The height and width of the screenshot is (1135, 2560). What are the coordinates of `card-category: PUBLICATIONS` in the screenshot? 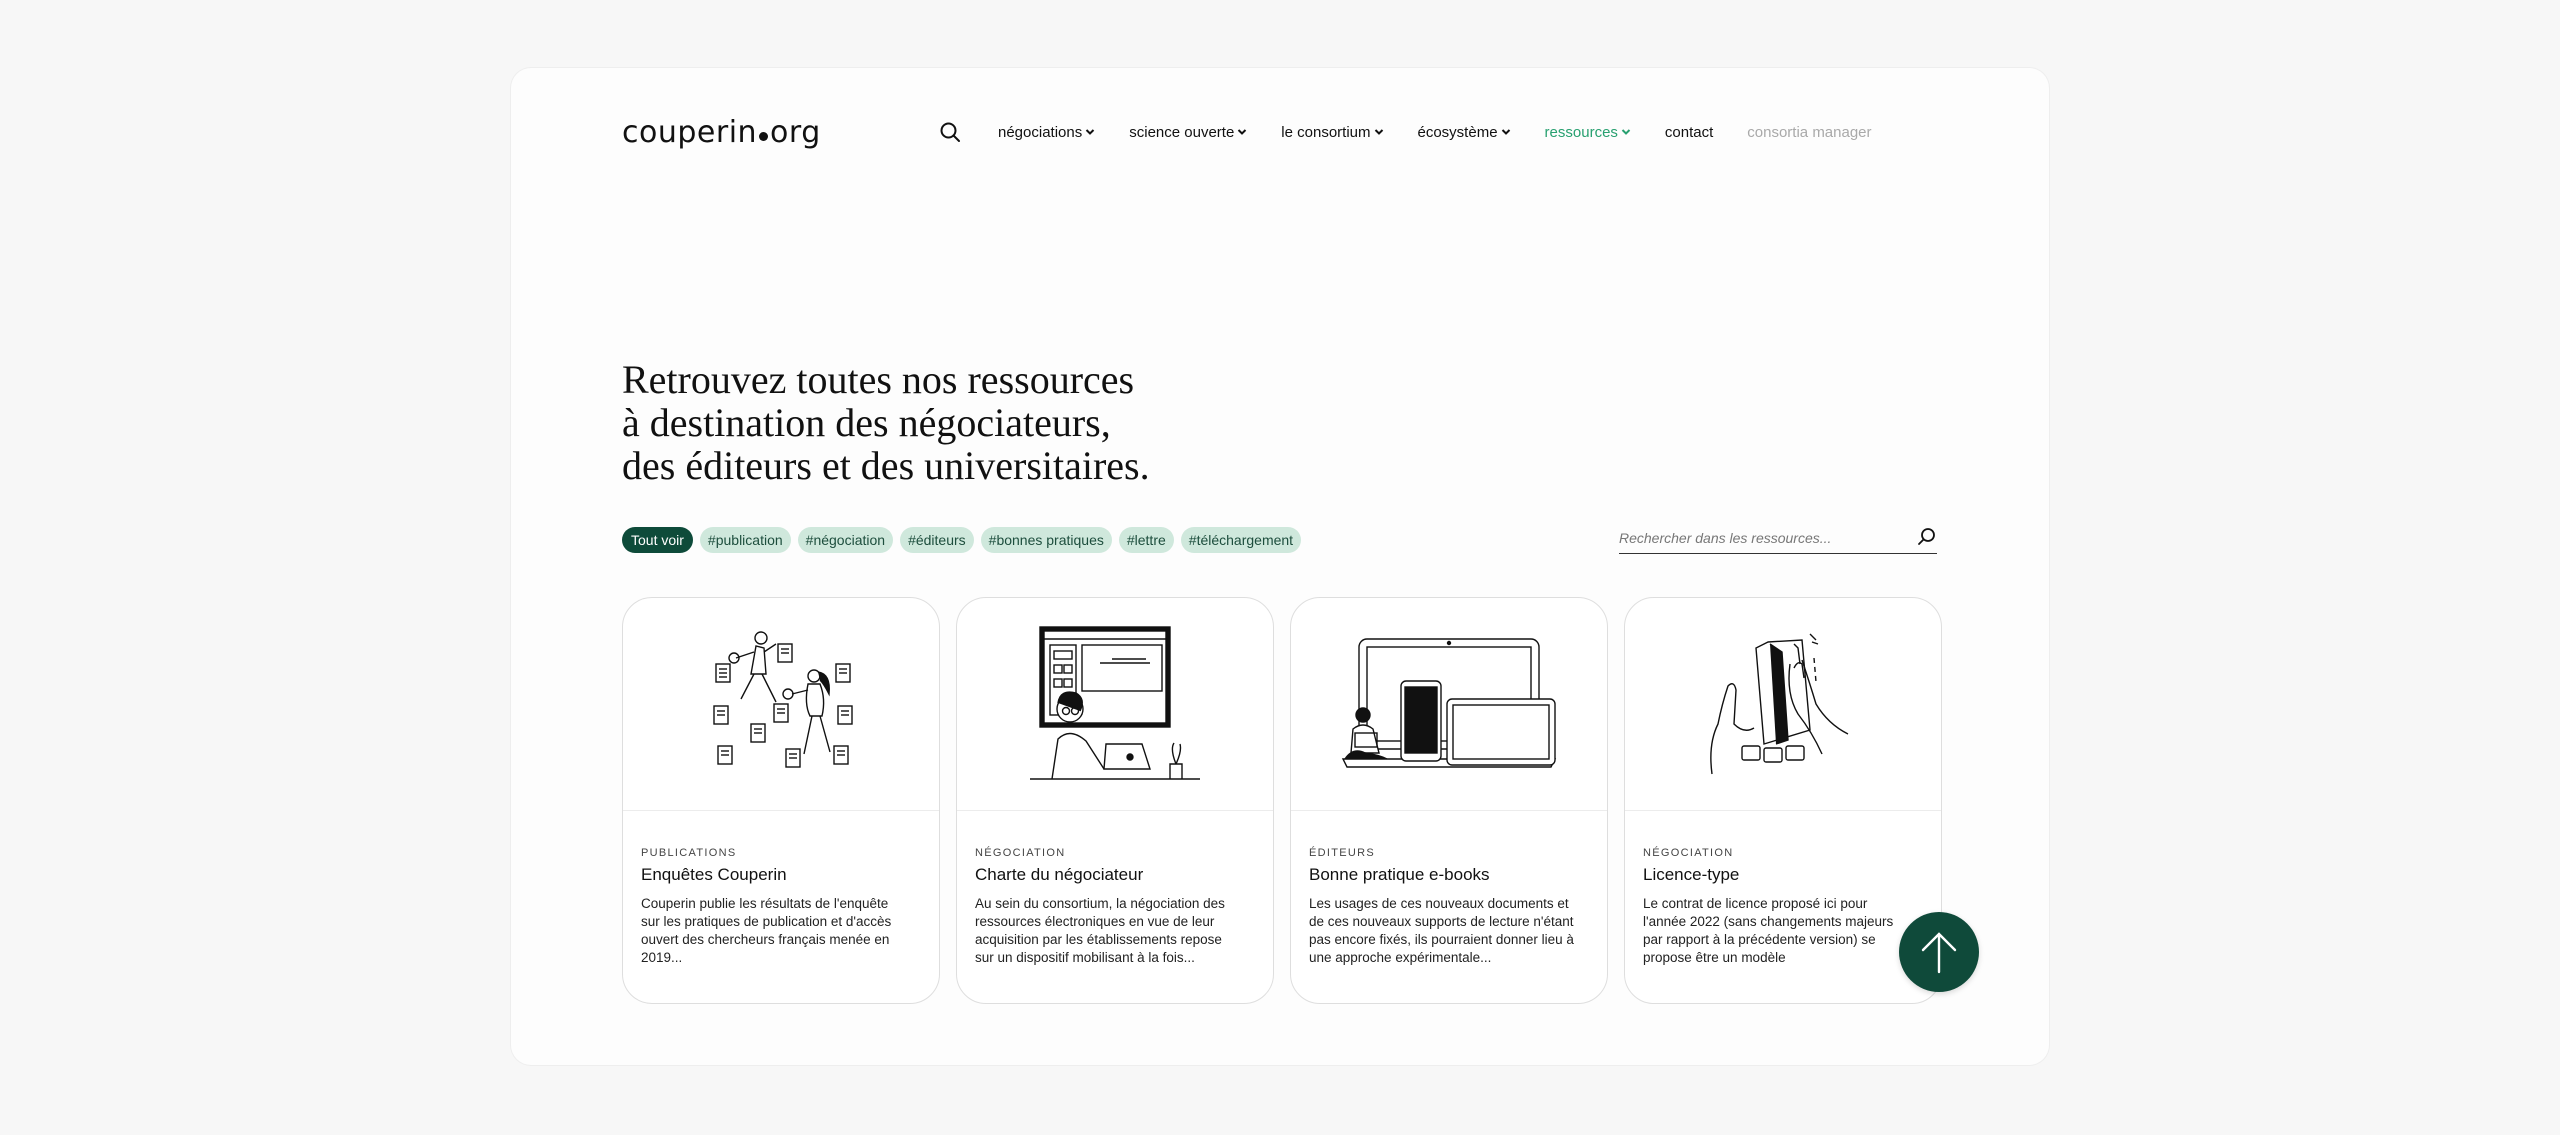 It's located at (689, 853).